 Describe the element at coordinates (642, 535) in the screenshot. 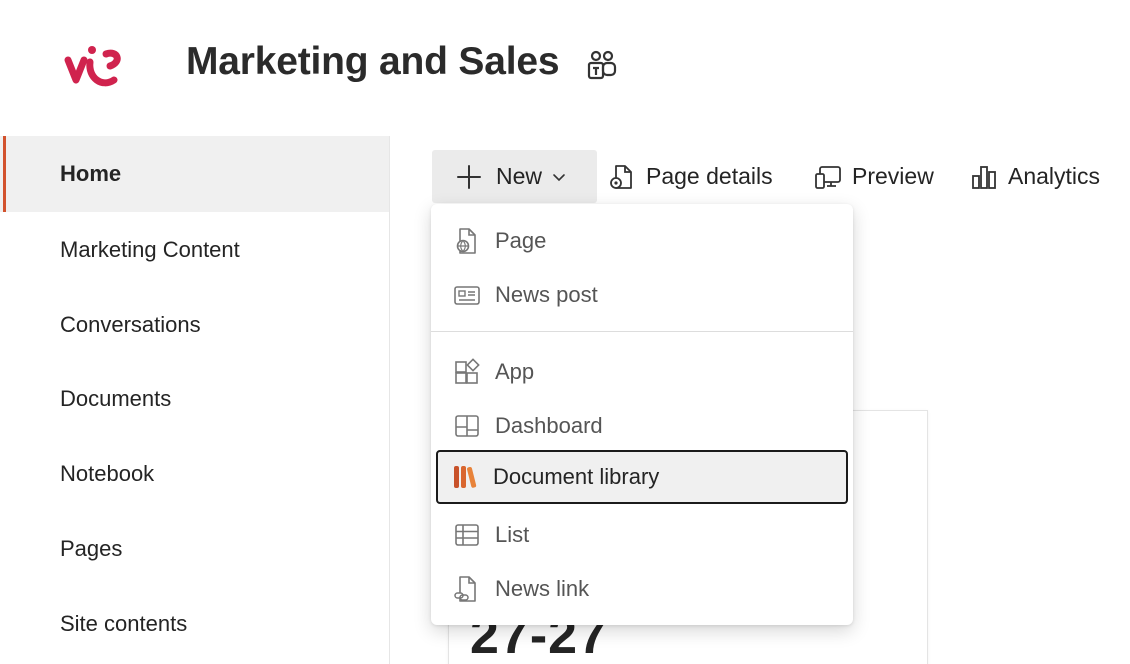

I see `menu-item-list: List` at that location.